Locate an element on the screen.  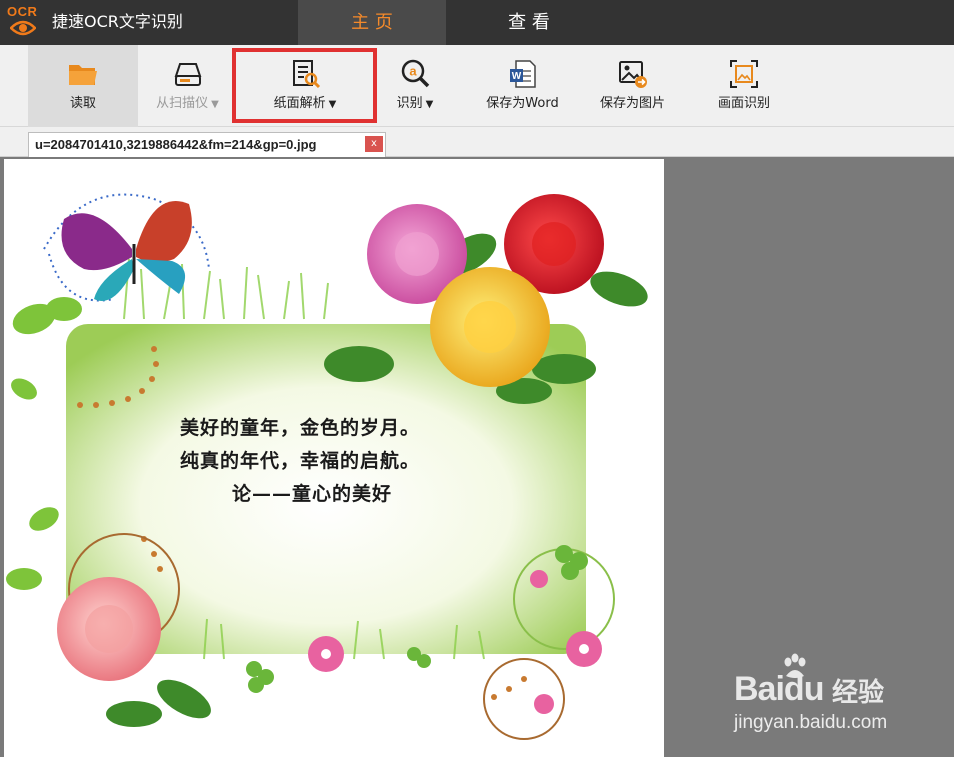
poem-line-2: 纯真的年代，幸福的启航。 is located at coordinates (300, 461).